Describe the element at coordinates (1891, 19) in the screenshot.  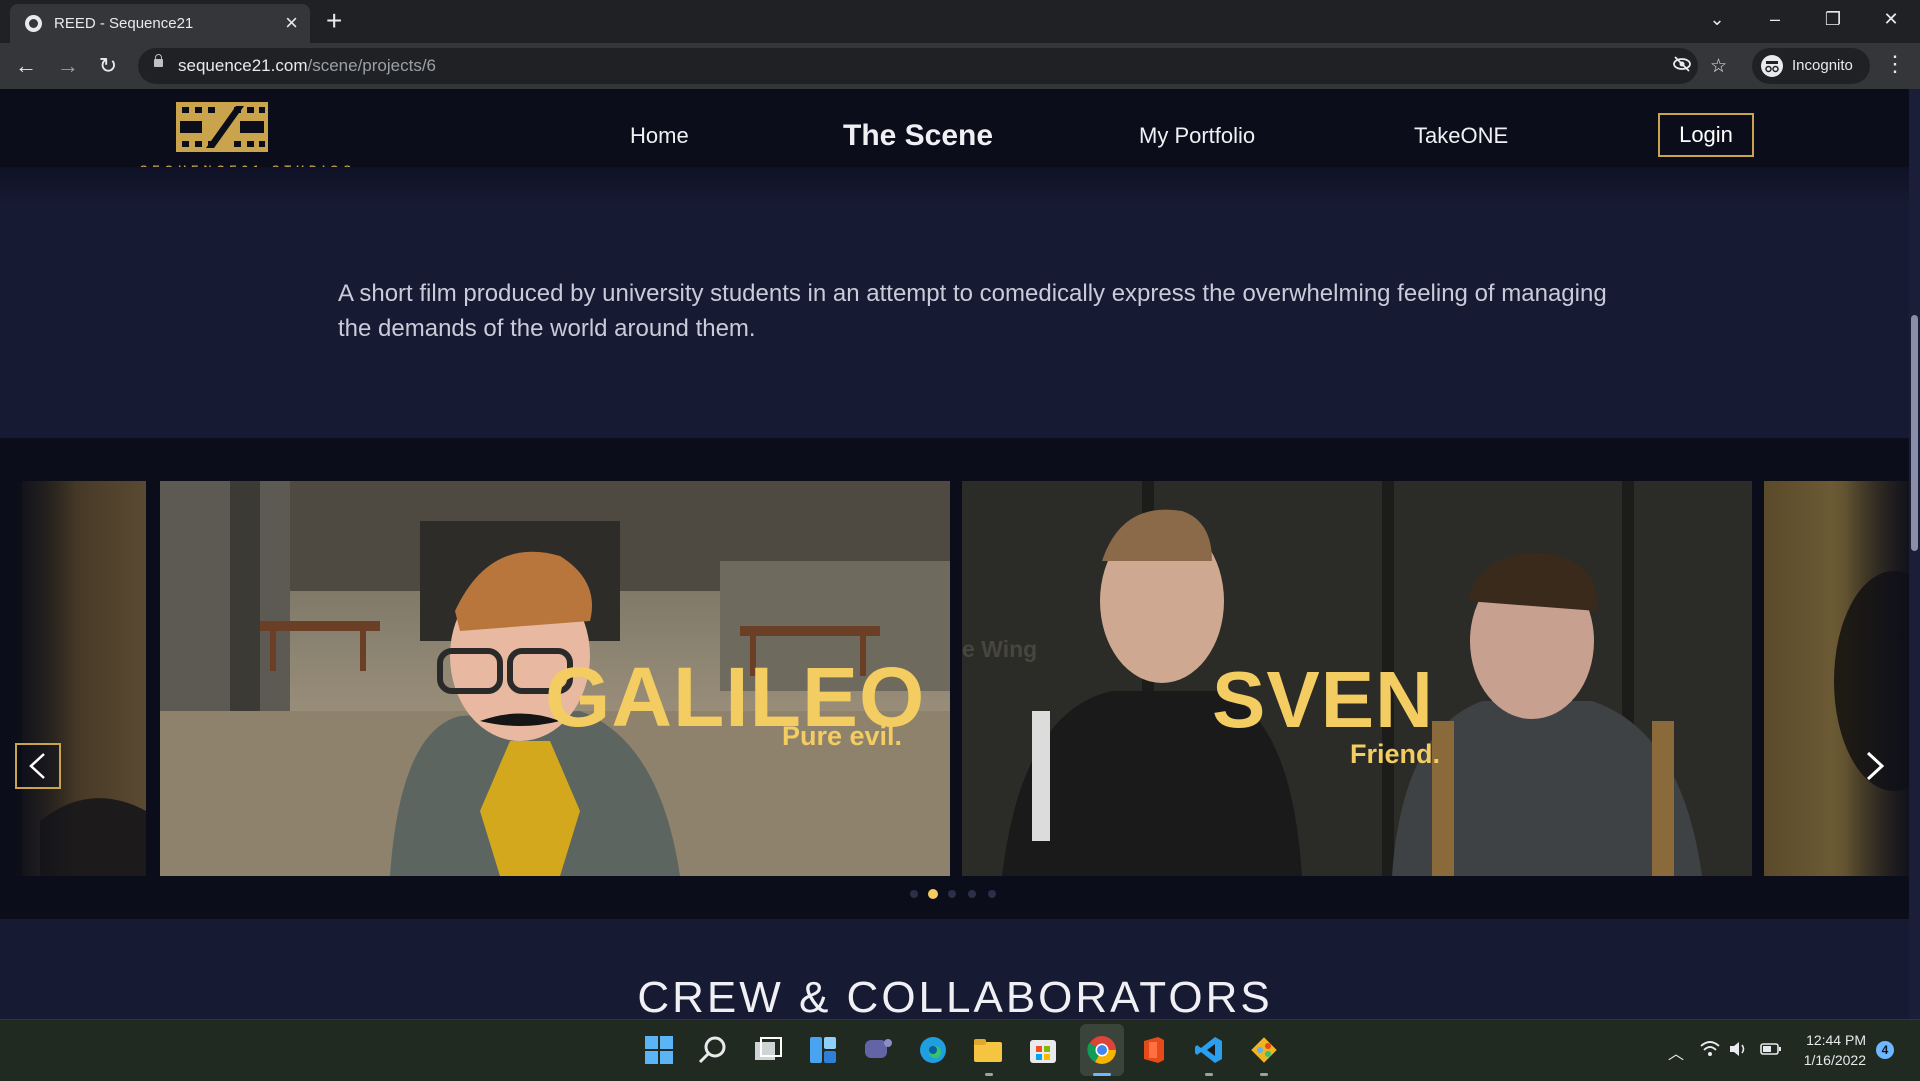
I see `close-window-button: ✕` at that location.